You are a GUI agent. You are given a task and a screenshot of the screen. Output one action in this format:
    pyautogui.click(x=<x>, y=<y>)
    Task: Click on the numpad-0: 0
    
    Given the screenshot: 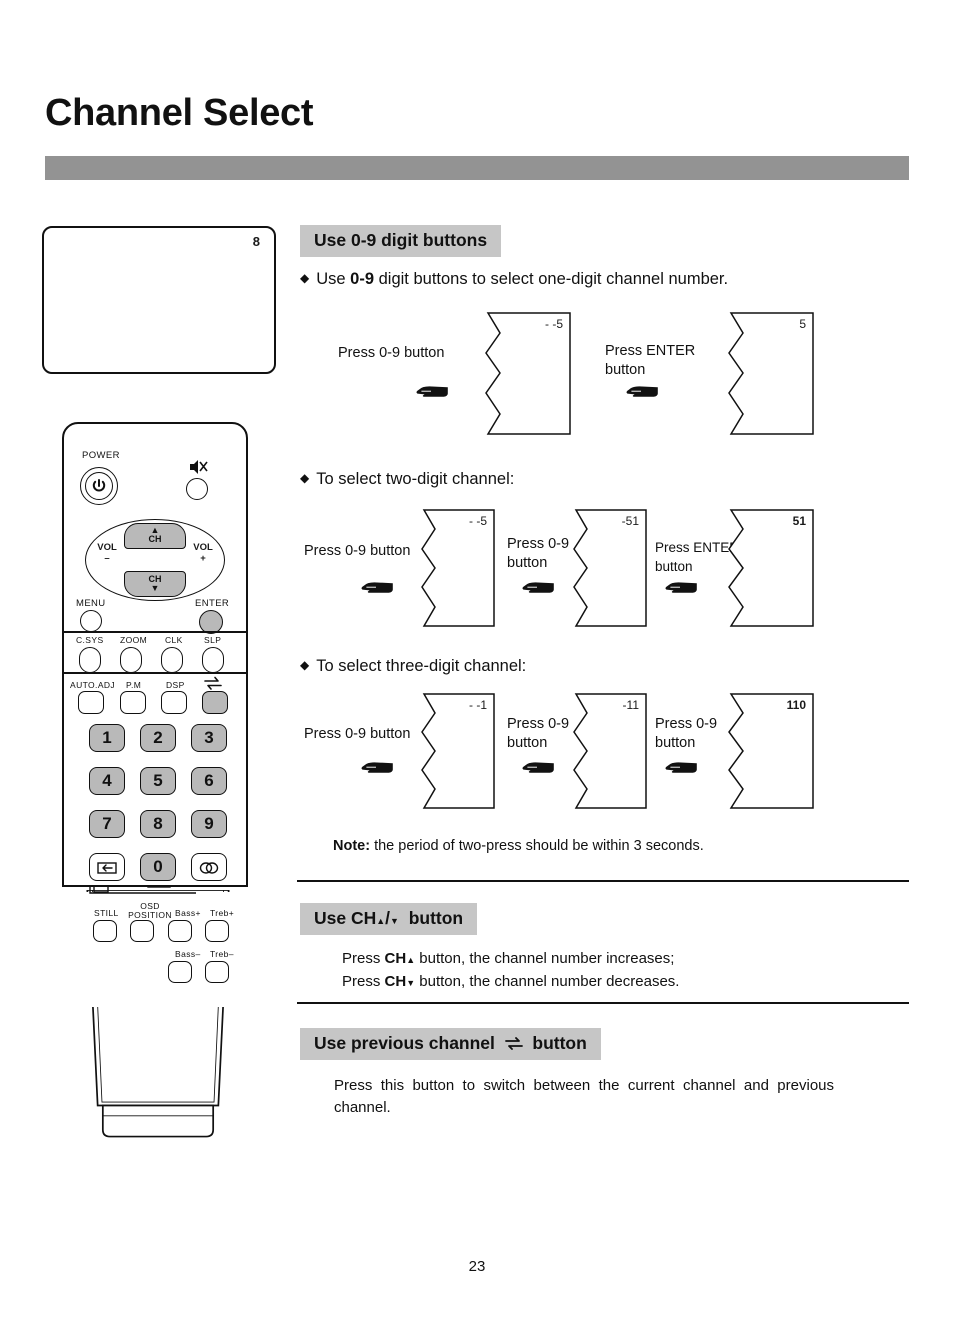 What is the action you would take?
    pyautogui.click(x=158, y=867)
    